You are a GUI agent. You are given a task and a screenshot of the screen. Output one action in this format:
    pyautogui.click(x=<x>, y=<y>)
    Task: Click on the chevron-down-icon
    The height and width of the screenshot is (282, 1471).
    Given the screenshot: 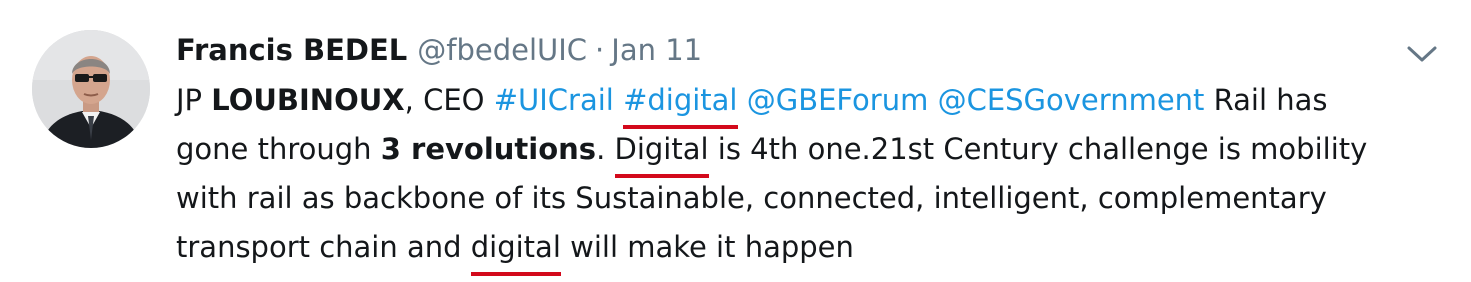 What is the action you would take?
    pyautogui.click(x=1422, y=54)
    